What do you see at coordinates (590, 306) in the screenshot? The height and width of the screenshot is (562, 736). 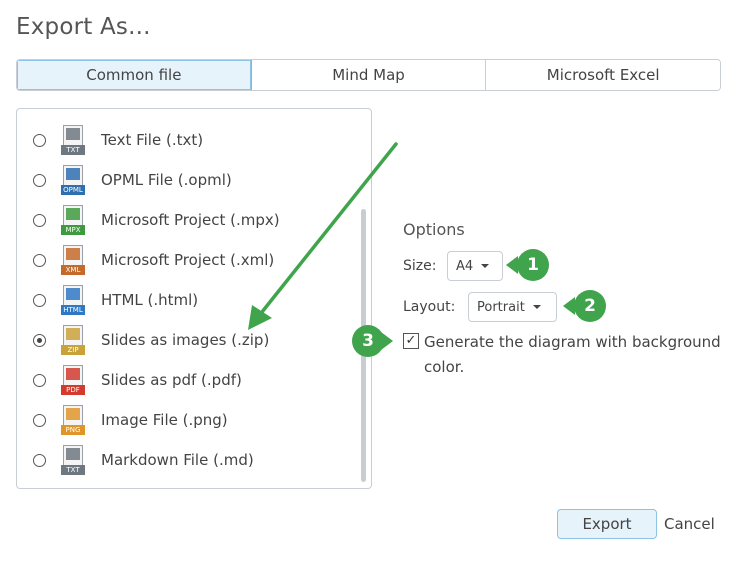 I see `callout-badge-2: 2` at bounding box center [590, 306].